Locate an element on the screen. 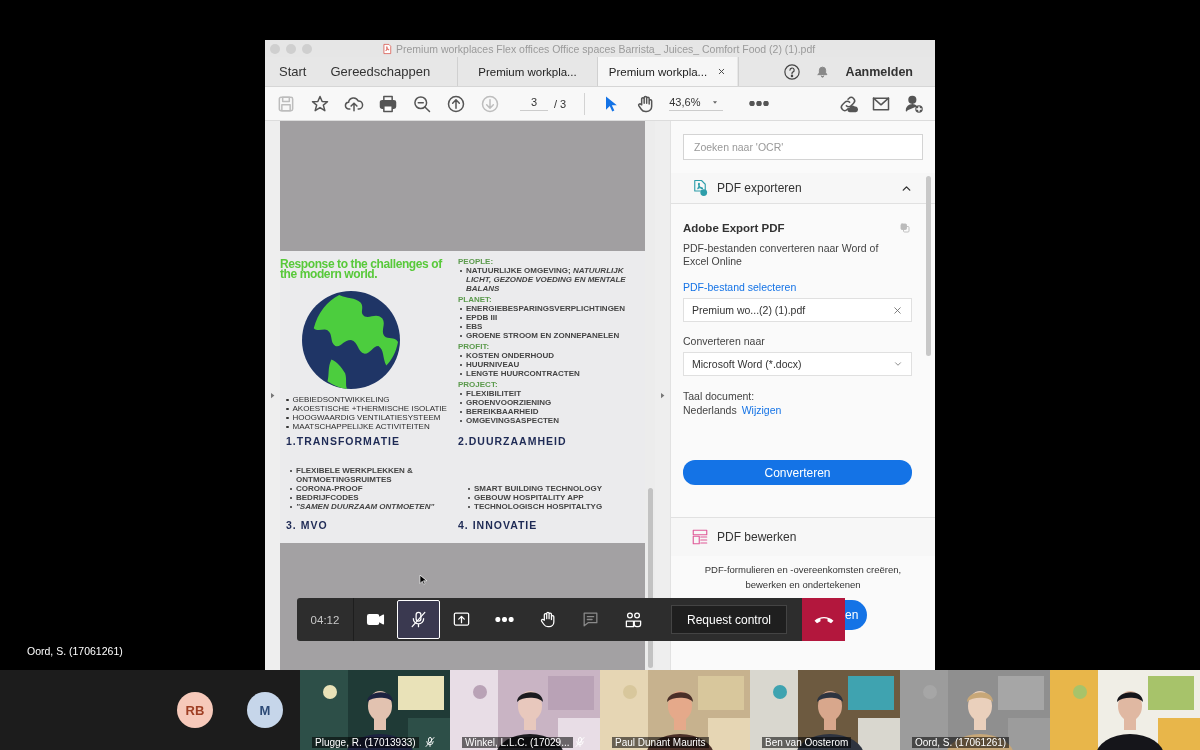 Image resolution: width=1200 pixels, height=750 pixels. language-value: Nederlands is located at coordinates (710, 410).